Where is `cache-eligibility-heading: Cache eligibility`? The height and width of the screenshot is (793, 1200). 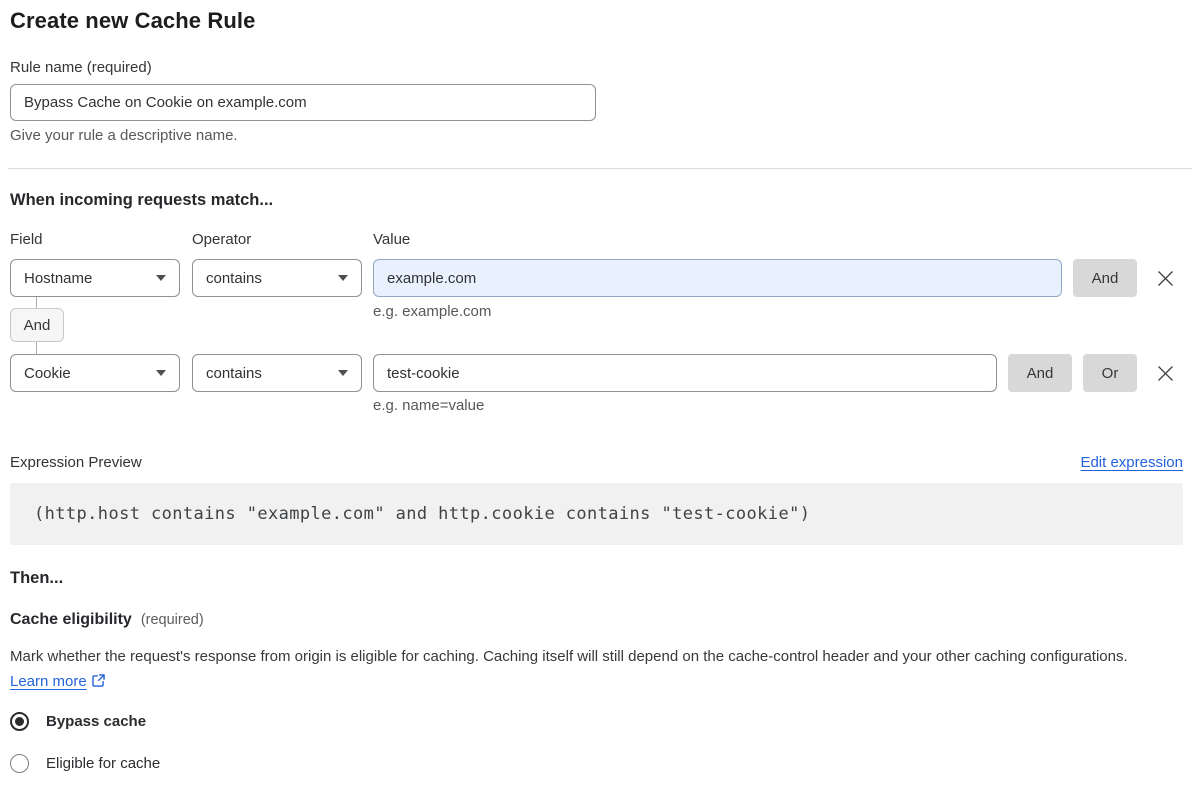
cache-eligibility-heading: Cache eligibility is located at coordinates (71, 619).